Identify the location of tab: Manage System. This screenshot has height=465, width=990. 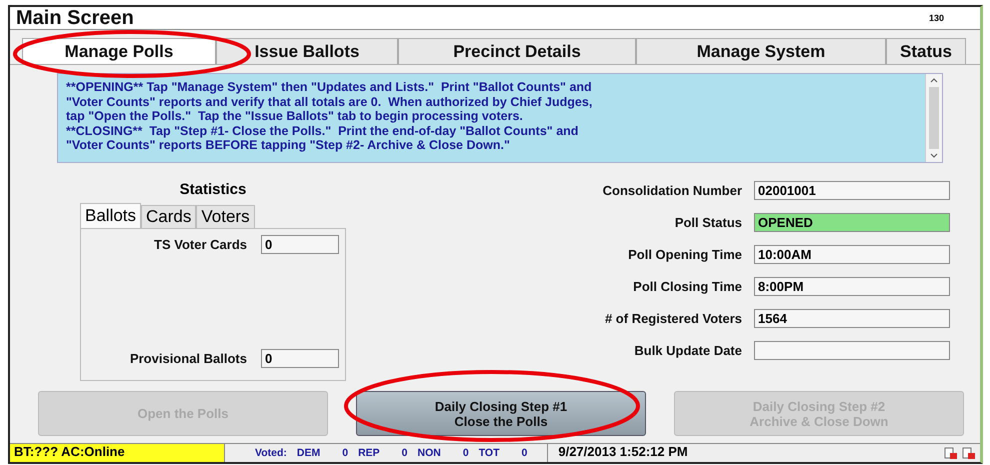
(761, 51).